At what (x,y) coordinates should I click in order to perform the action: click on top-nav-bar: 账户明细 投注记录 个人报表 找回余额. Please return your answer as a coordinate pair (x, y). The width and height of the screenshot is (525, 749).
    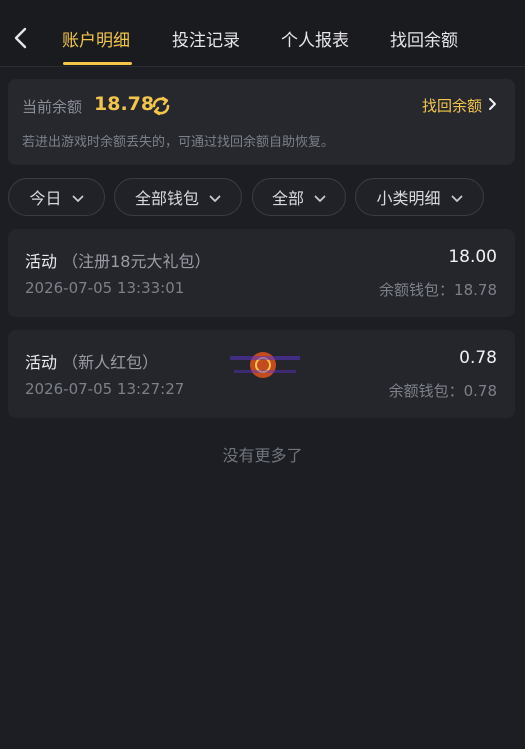
    Looking at the image, I should click on (262, 33).